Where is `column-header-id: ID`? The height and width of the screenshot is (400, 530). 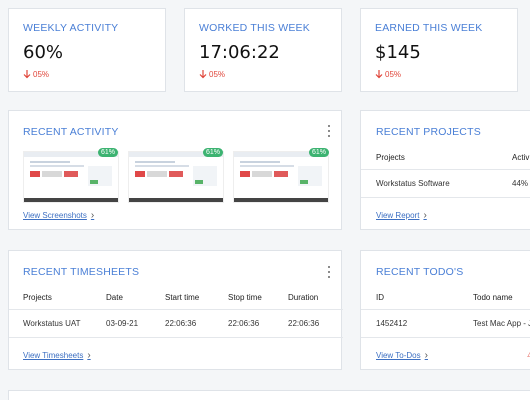
column-header-id: ID is located at coordinates (380, 297).